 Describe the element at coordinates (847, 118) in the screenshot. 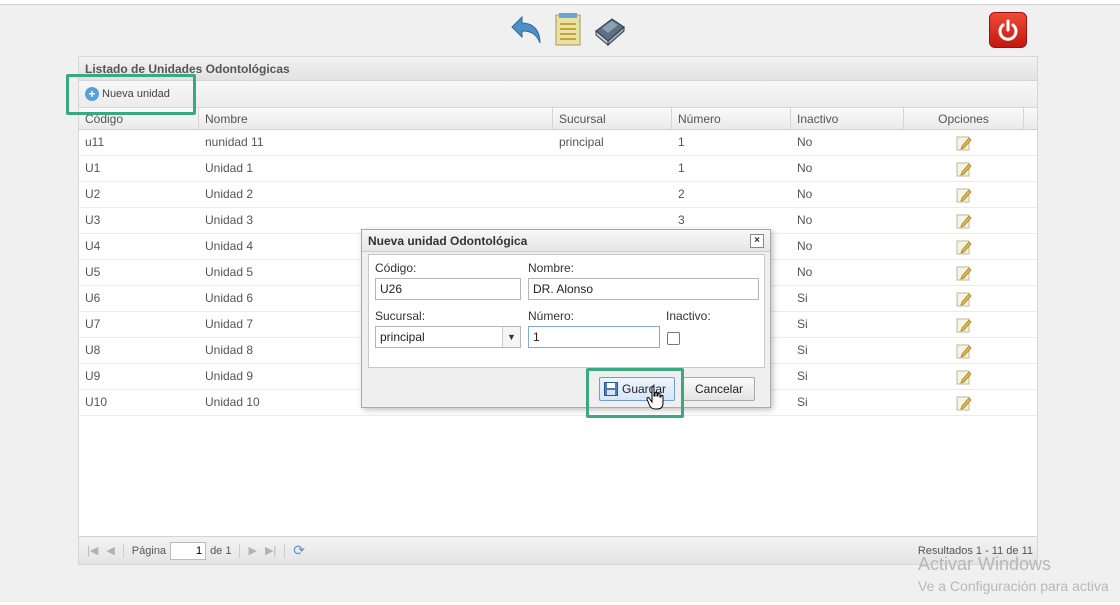

I see `column-header-inactivo: Inactivo` at that location.